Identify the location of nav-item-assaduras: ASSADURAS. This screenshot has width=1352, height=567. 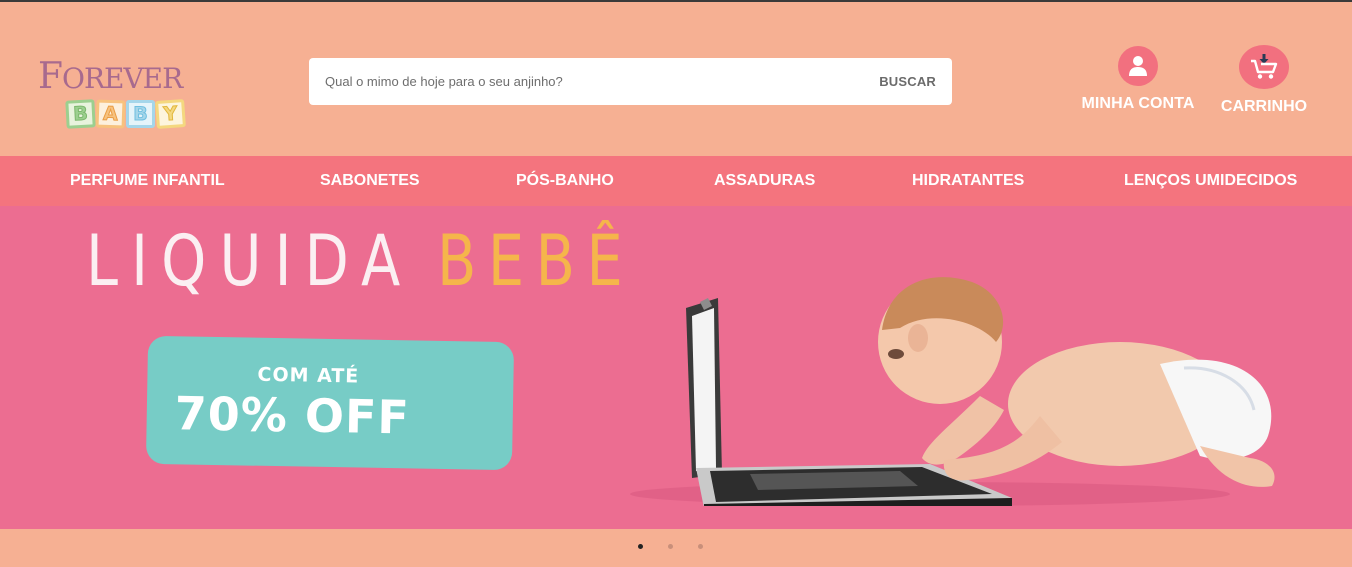
(764, 181).